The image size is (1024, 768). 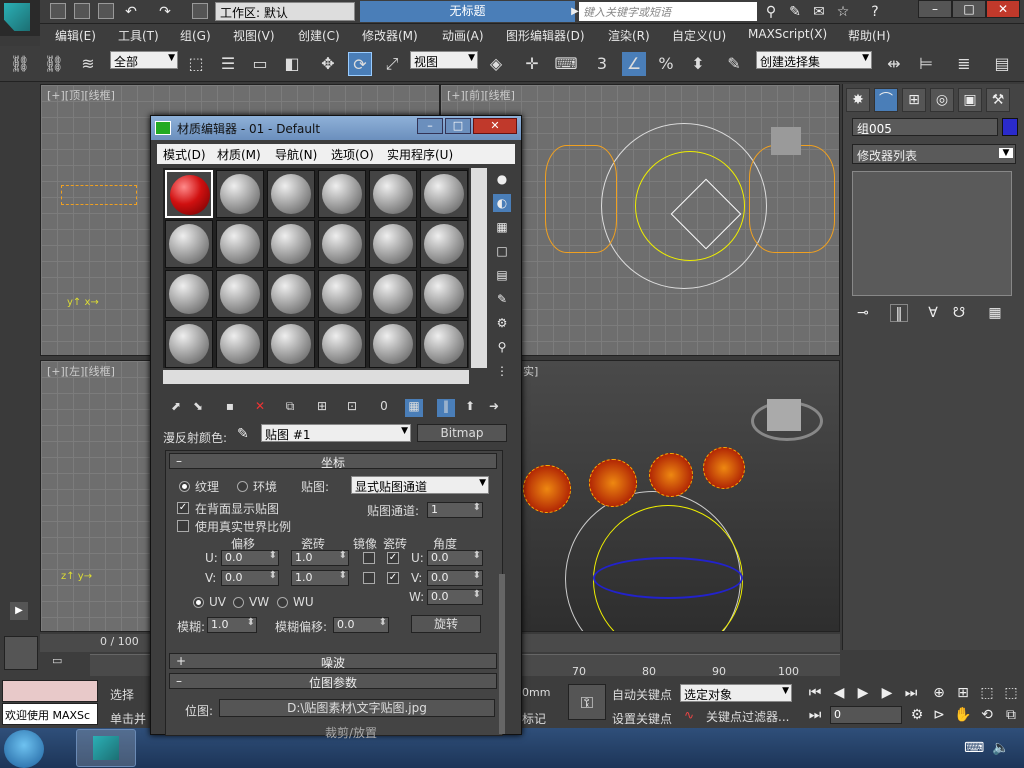 What do you see at coordinates (50, 691) in the screenshot?
I see `maxscript-listener-pink` at bounding box center [50, 691].